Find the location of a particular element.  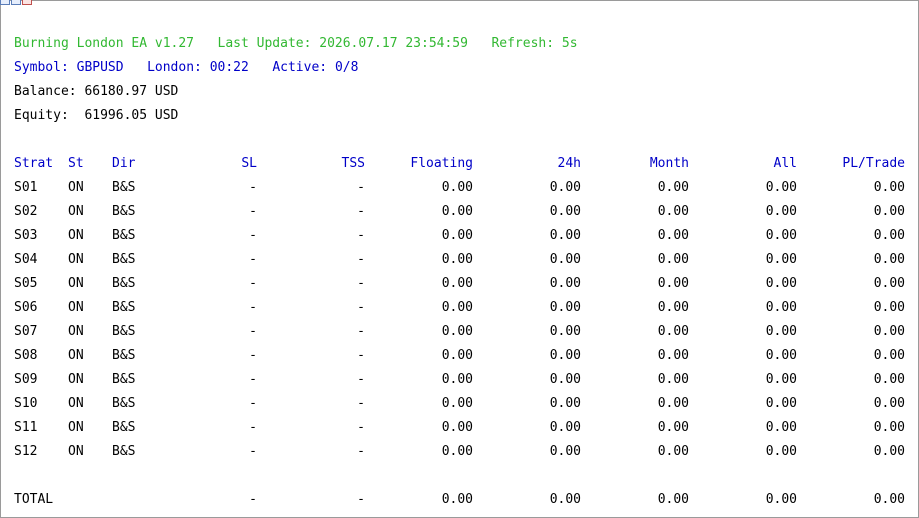

table-row: S09 ON B&S - - 0.00 0.00 0.00 0.00 0.00 is located at coordinates (459, 380).